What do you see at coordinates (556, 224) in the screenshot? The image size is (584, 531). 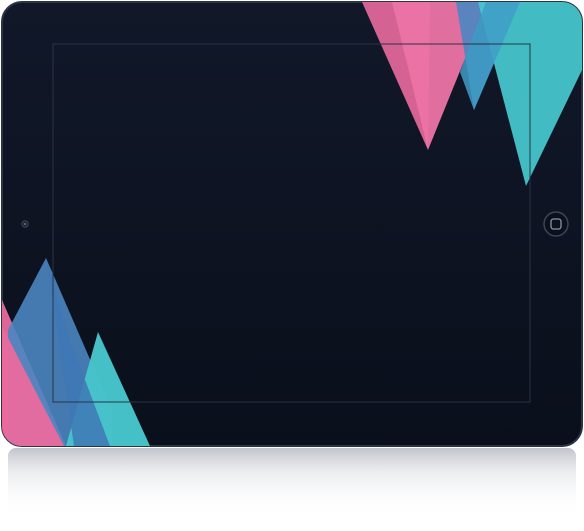 I see `home-button-icon` at bounding box center [556, 224].